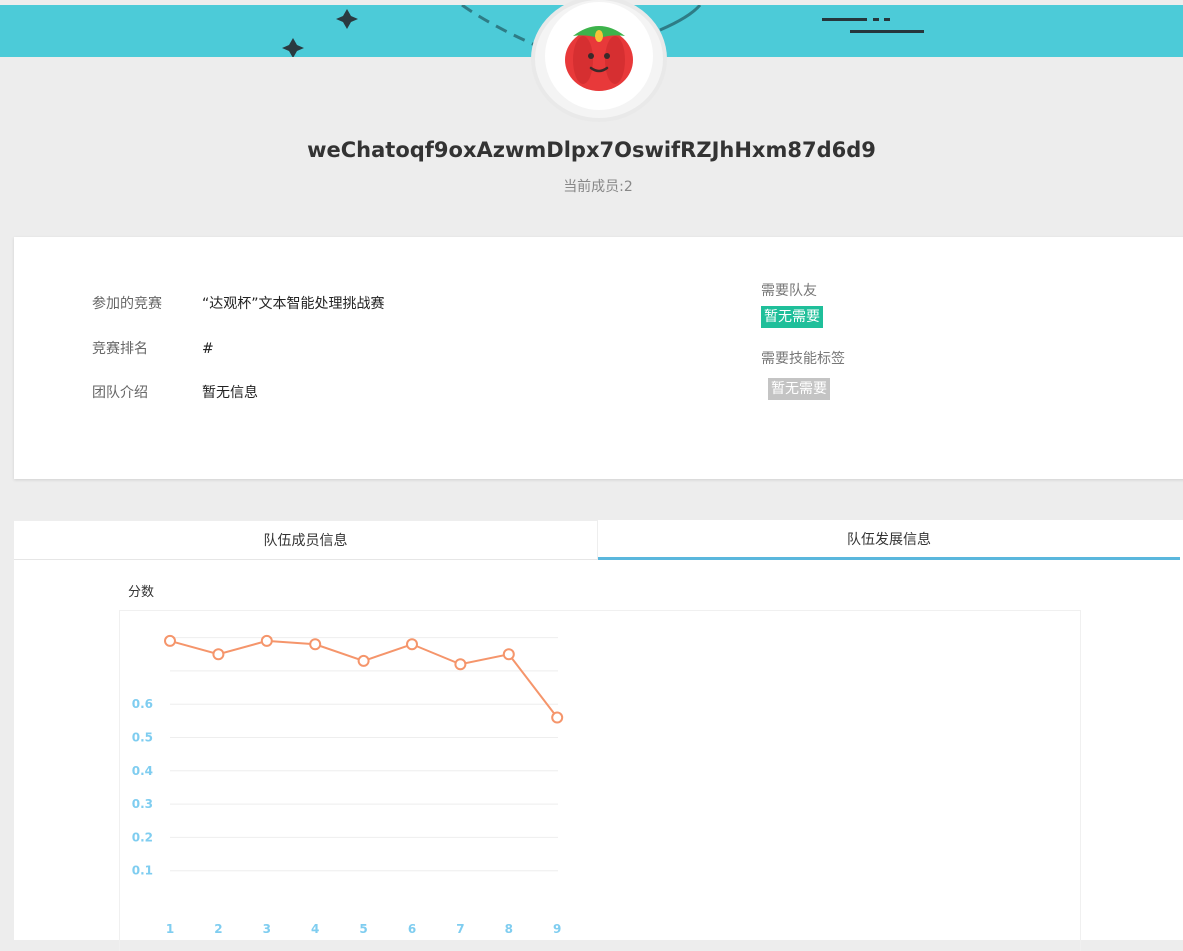  What do you see at coordinates (315, 929) in the screenshot?
I see `x-tick-label: 4` at bounding box center [315, 929].